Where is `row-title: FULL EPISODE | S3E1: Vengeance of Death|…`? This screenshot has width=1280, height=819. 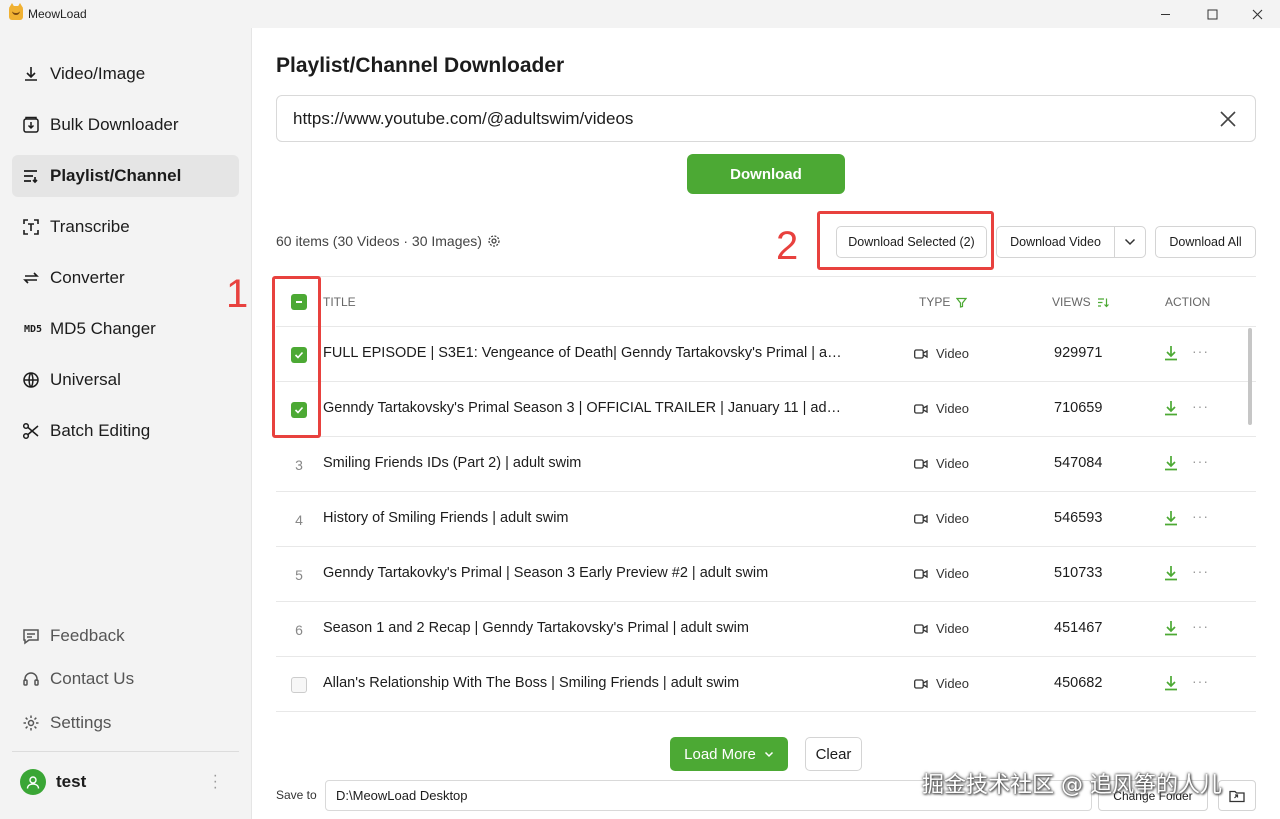
row-title: FULL EPISODE | S3E1: Vengeance of Death|… is located at coordinates (583, 353).